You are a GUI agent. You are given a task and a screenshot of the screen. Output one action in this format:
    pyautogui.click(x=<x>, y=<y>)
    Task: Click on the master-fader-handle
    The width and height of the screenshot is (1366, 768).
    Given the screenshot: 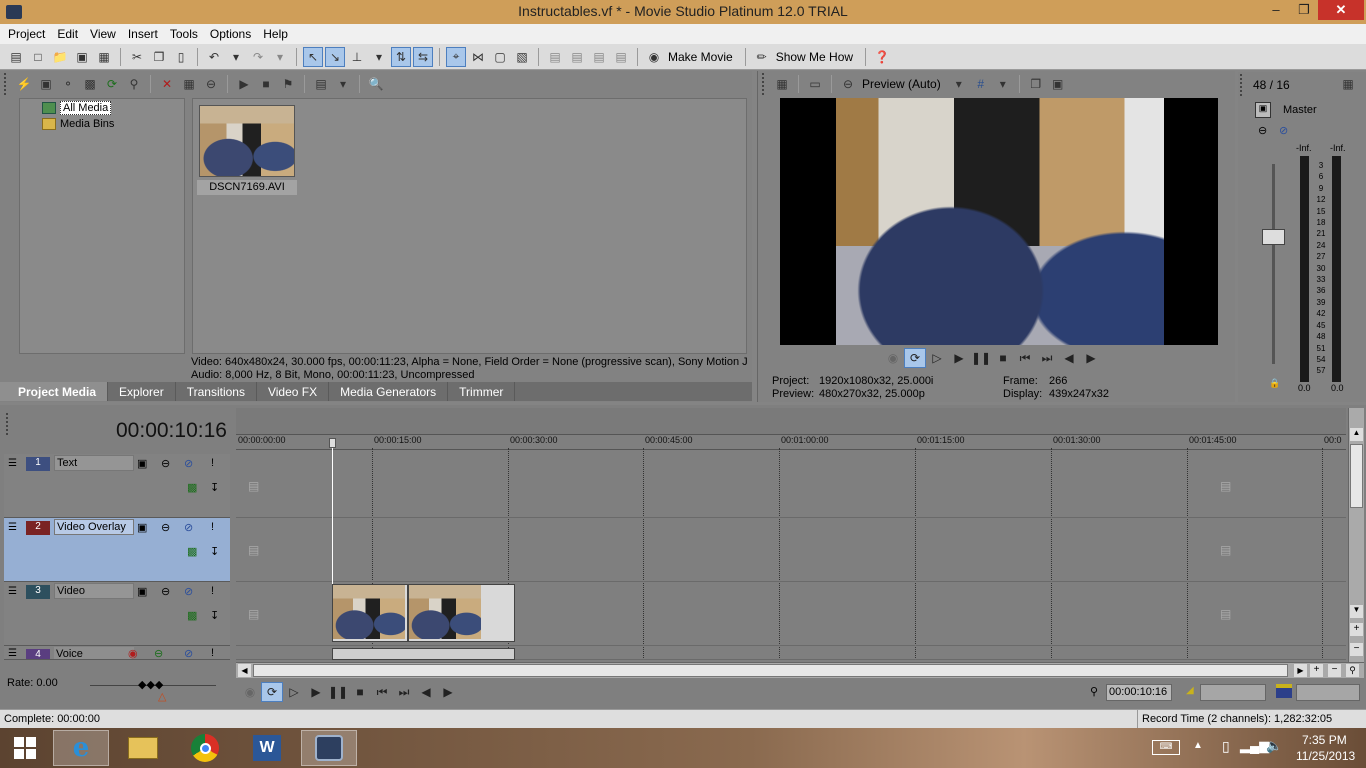 What is the action you would take?
    pyautogui.click(x=1273, y=237)
    